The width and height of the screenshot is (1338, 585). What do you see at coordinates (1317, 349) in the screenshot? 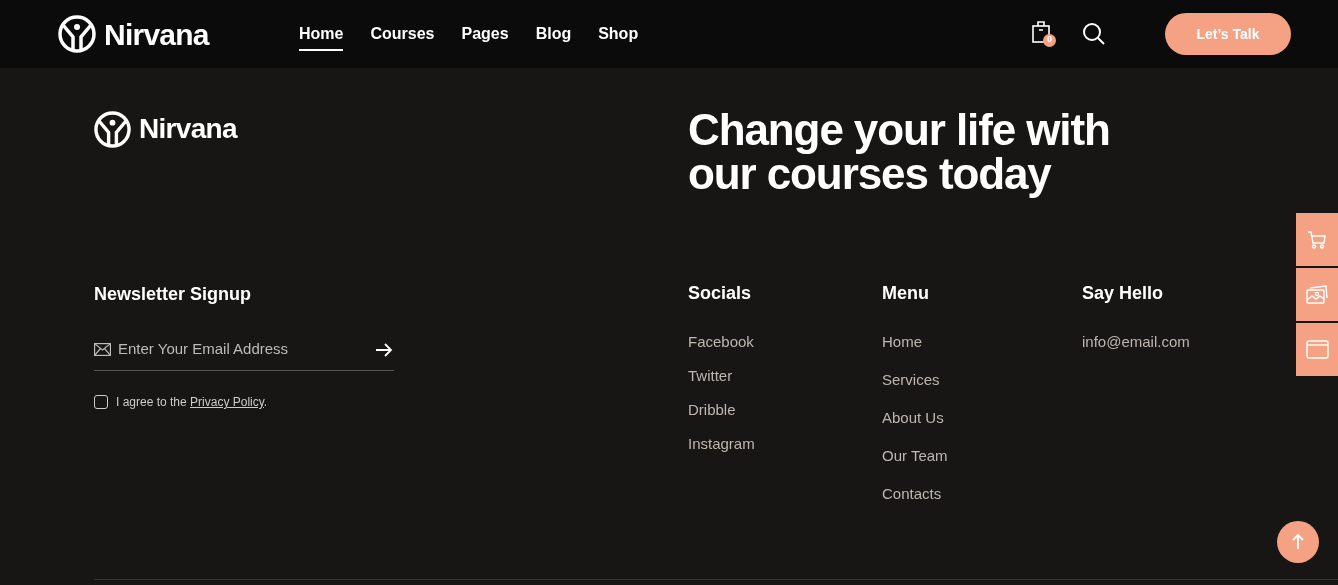
I see `browser-window-icon` at bounding box center [1317, 349].